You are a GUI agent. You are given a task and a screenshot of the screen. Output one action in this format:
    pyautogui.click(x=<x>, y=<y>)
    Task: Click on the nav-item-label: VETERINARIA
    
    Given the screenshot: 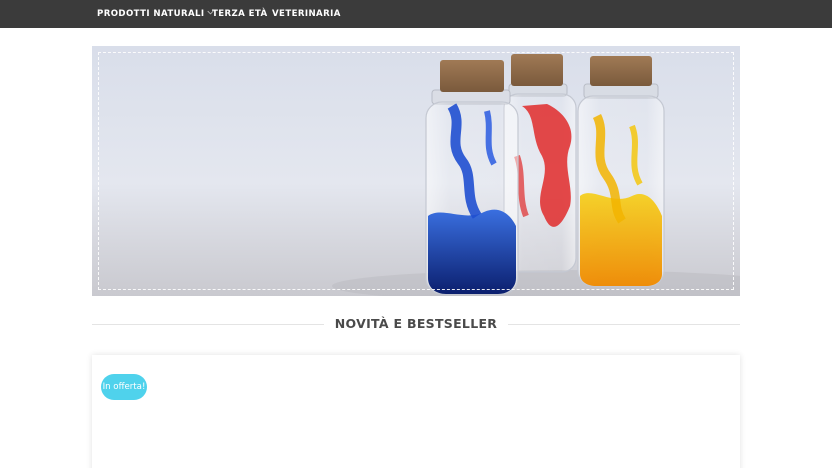 What is the action you would take?
    pyautogui.click(x=306, y=14)
    